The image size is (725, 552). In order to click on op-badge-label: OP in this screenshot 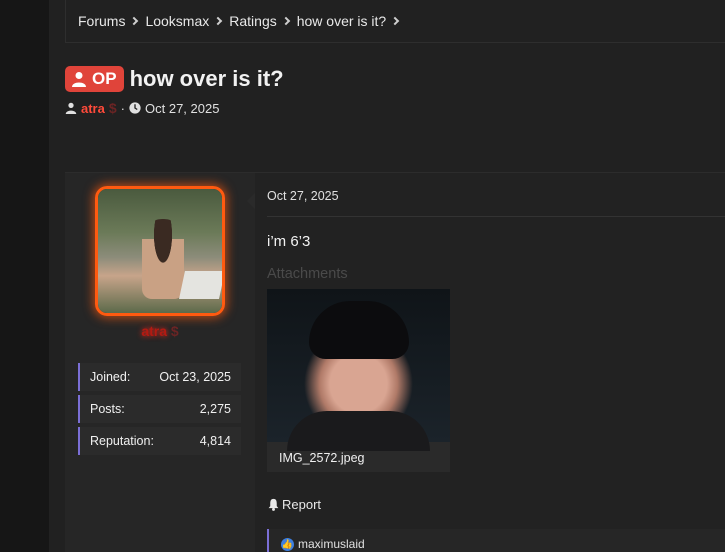, I will do `click(104, 78)`.